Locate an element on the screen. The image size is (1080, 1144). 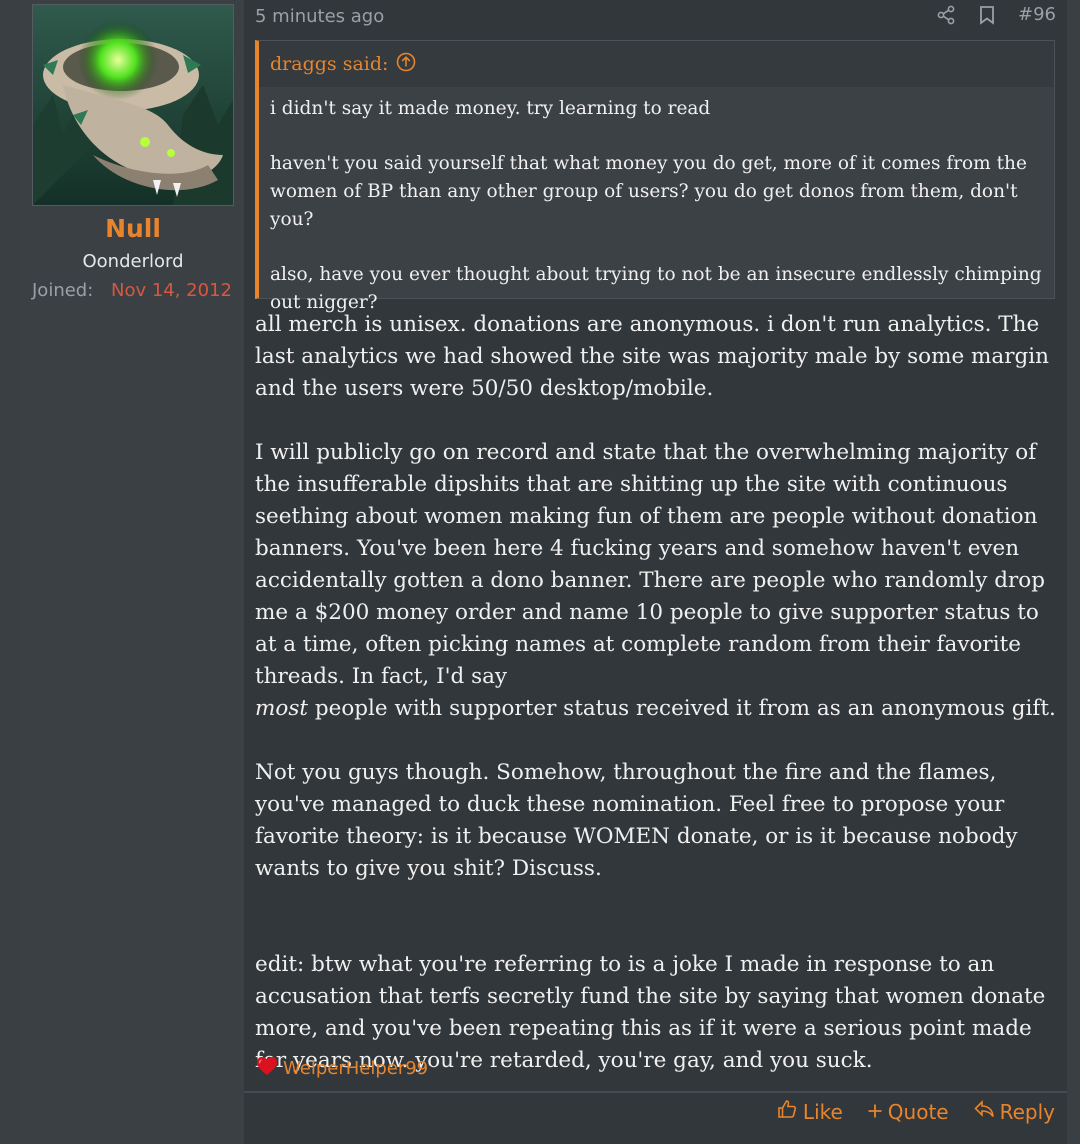
left-gutter is located at coordinates (11, 572).